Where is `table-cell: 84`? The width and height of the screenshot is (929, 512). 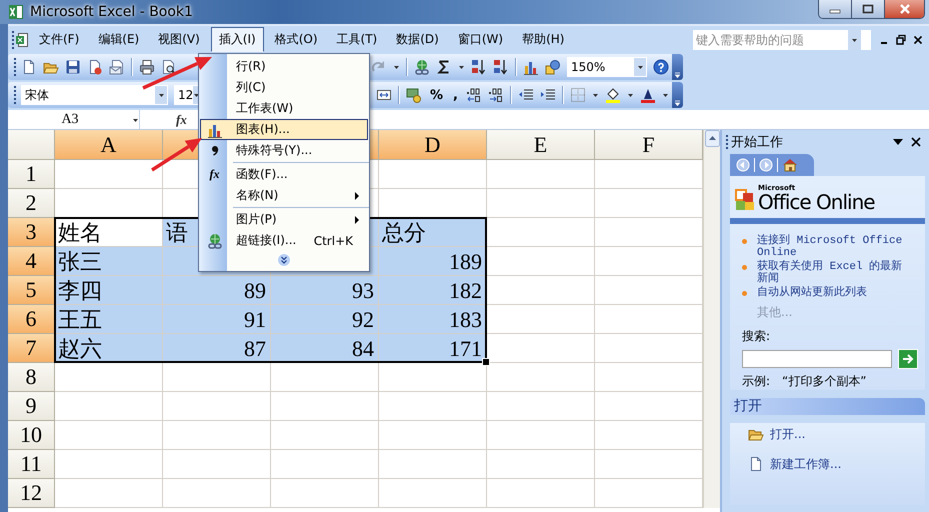
table-cell: 84 is located at coordinates (325, 348).